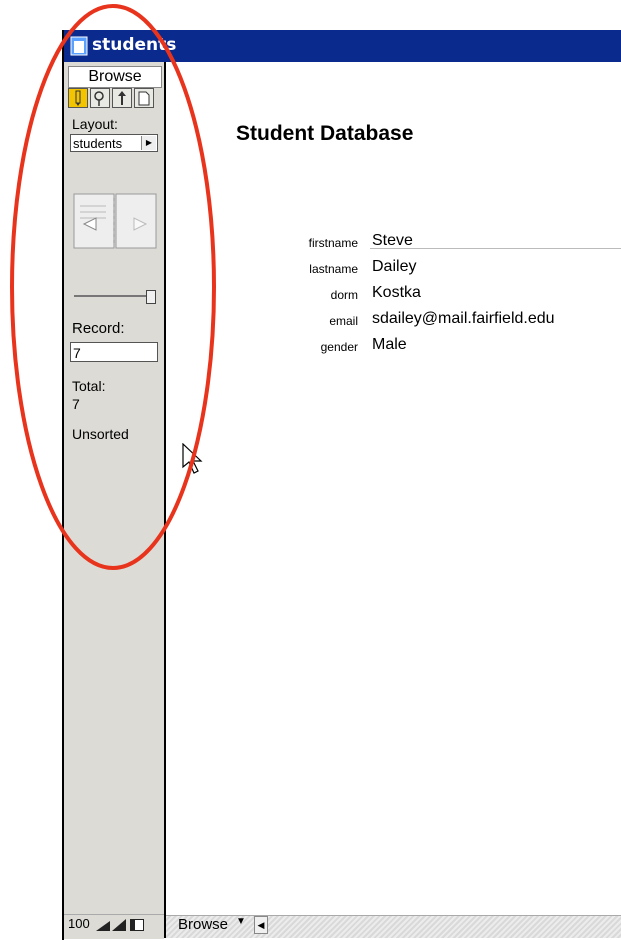 This screenshot has height=940, width=621. I want to click on mode-popup: Browse, so click(203, 924).